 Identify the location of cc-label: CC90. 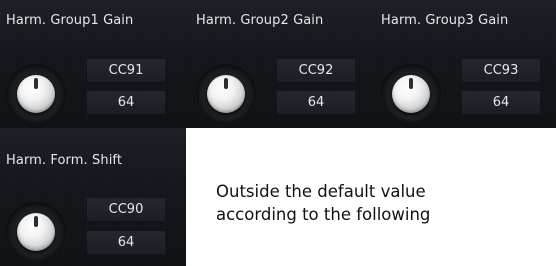
(126, 210).